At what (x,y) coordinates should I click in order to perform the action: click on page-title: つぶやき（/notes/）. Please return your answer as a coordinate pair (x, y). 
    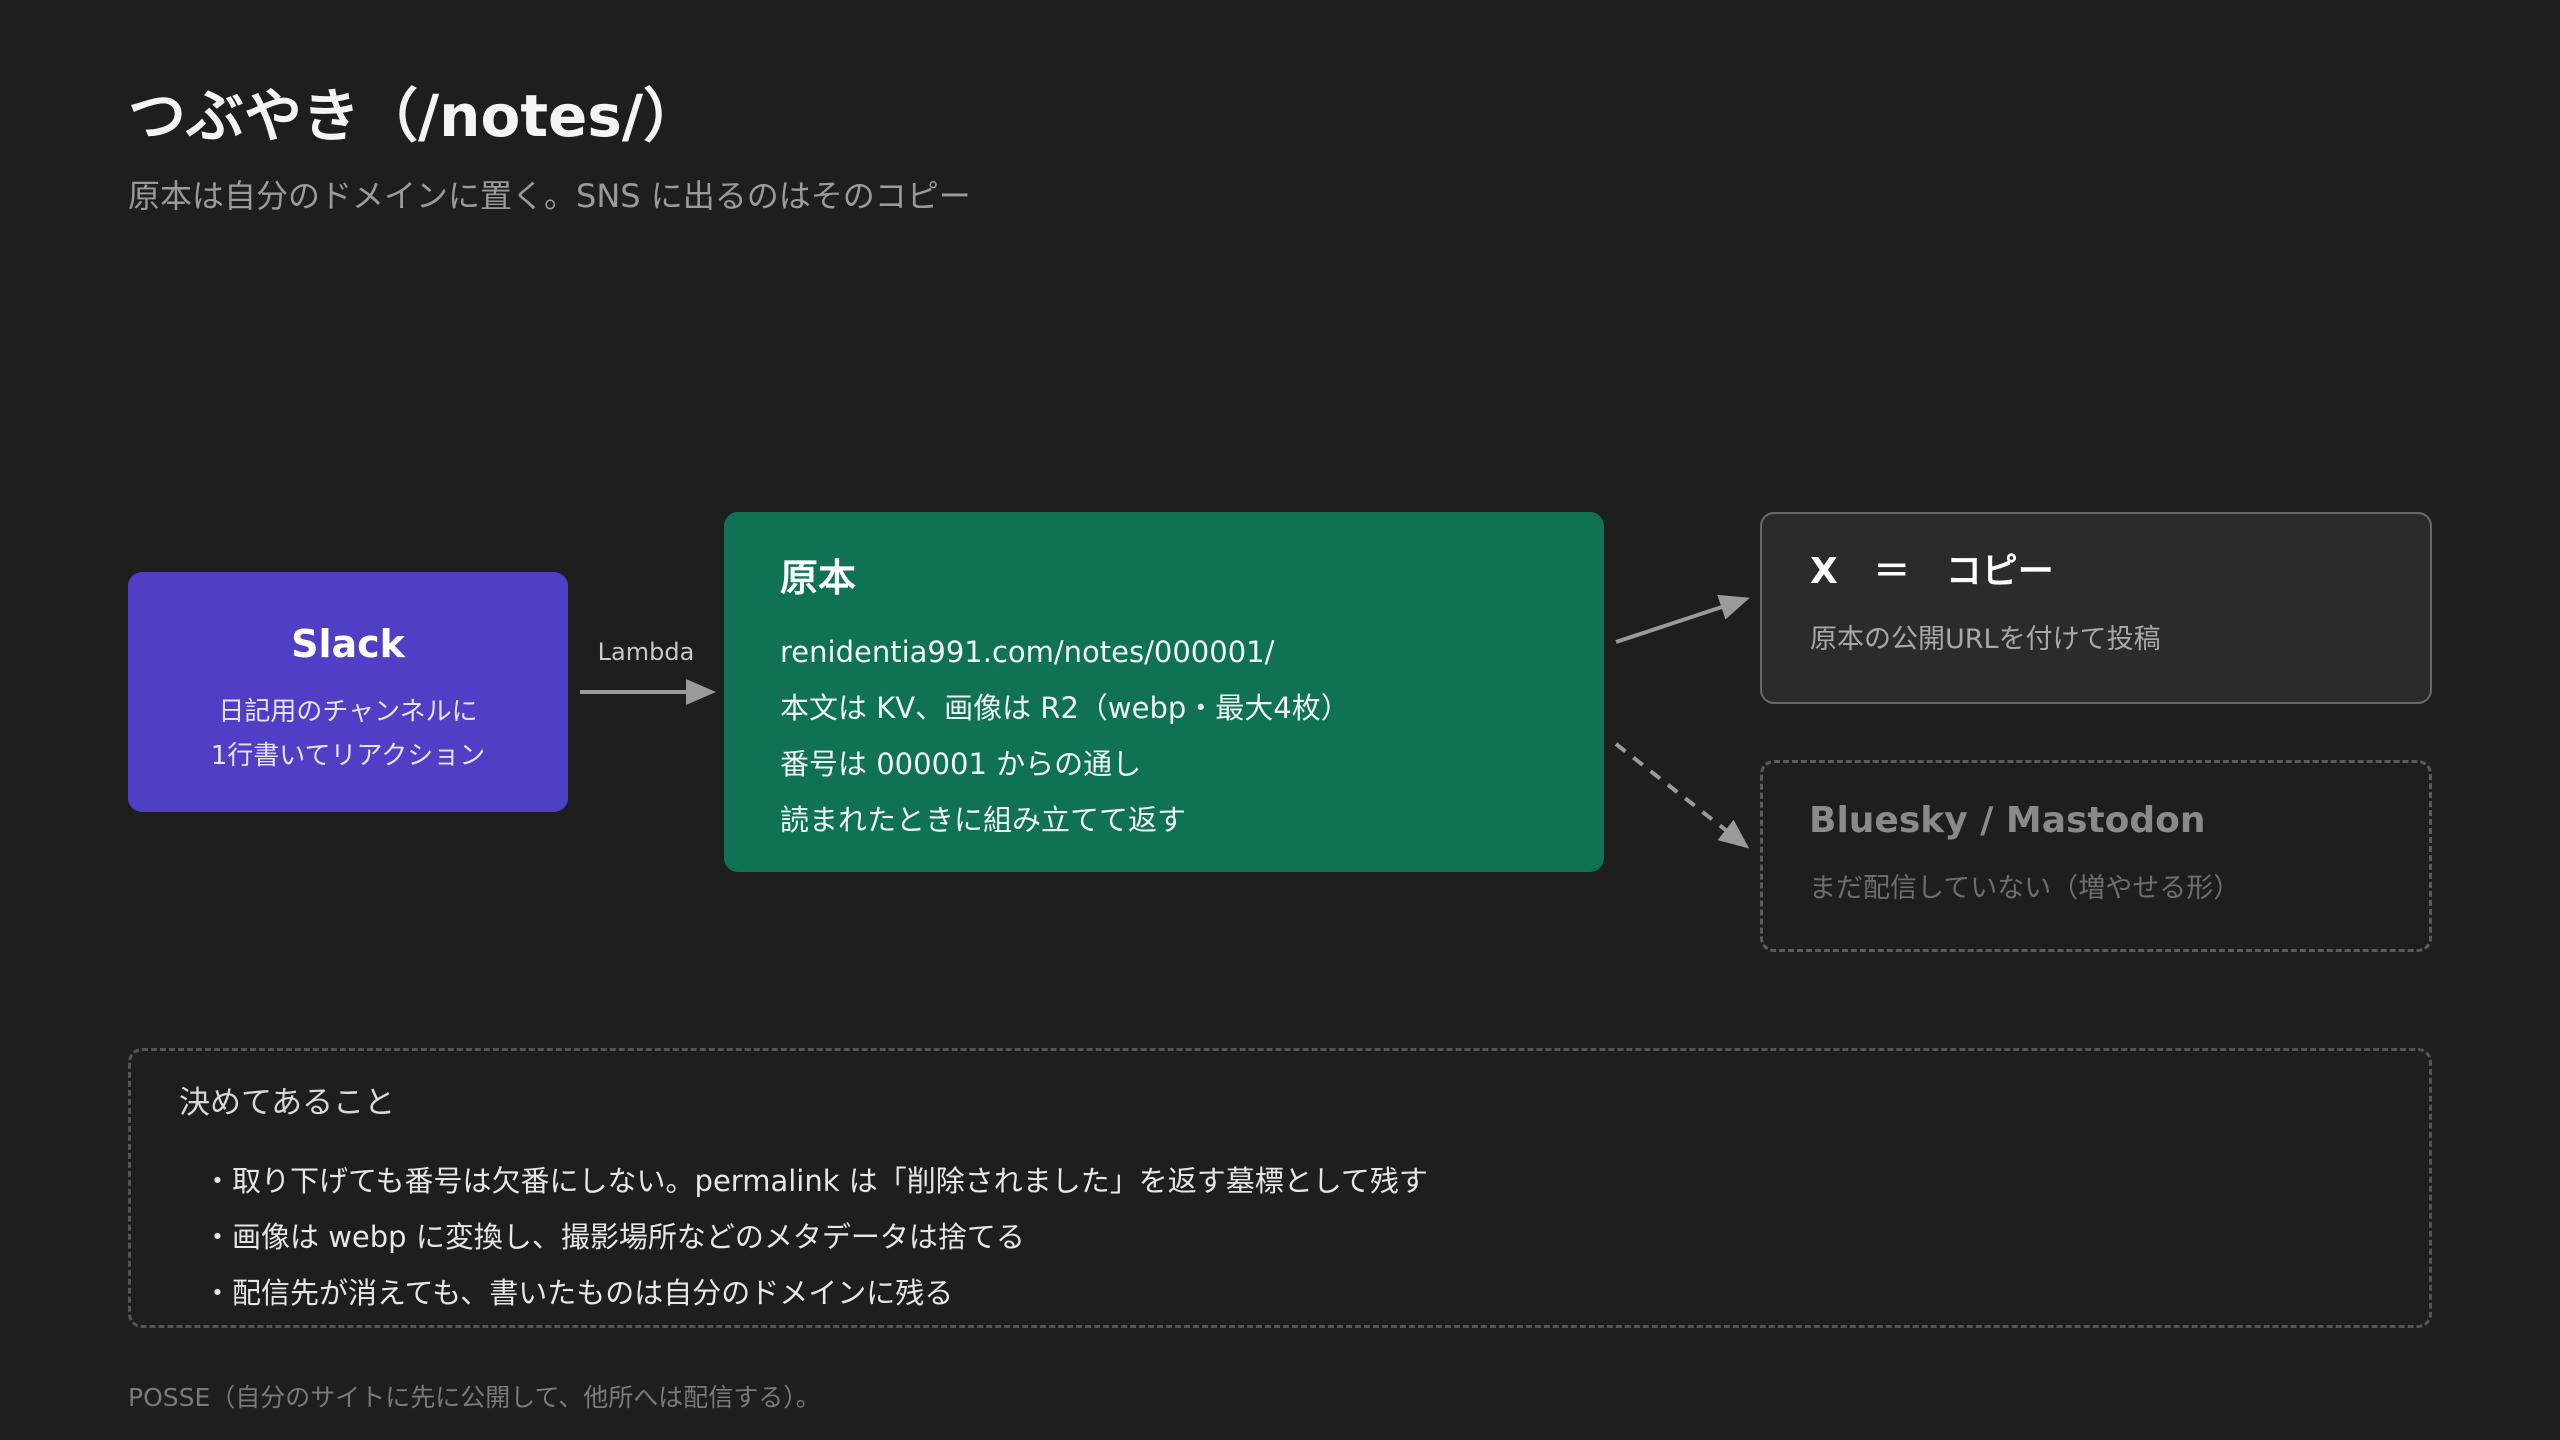
    Looking at the image, I should click on (415, 116).